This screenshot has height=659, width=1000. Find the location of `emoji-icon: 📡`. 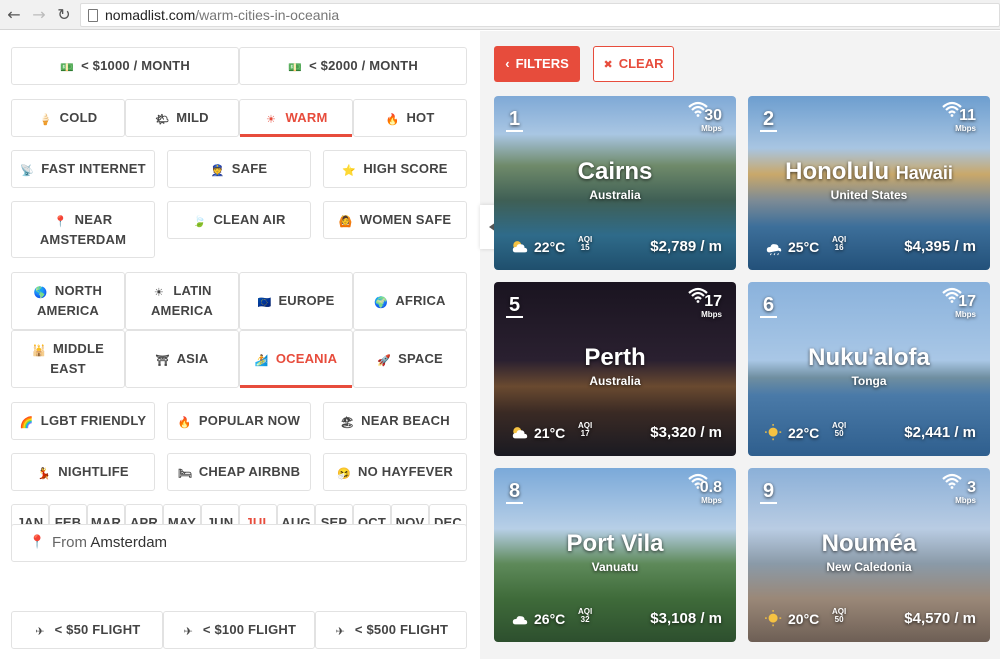

emoji-icon: 📡 is located at coordinates (27, 170).